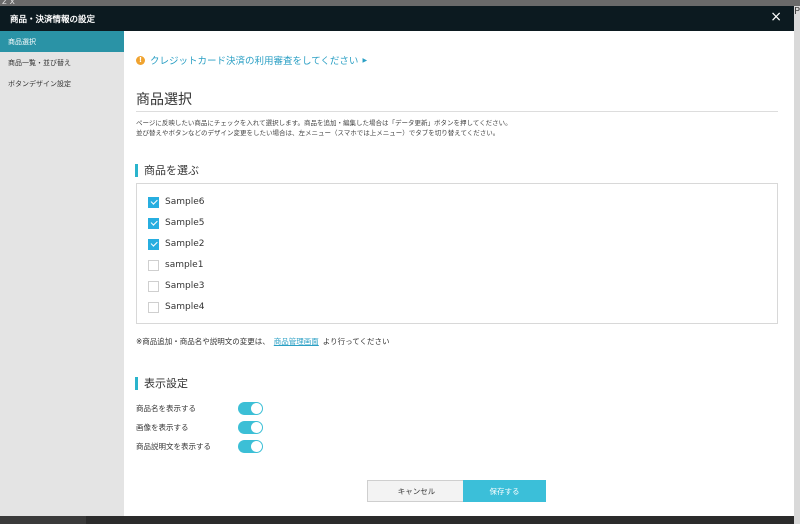 Image resolution: width=800 pixels, height=524 pixels. Describe the element at coordinates (140, 60) in the screenshot. I see `warning-icon: !` at that location.